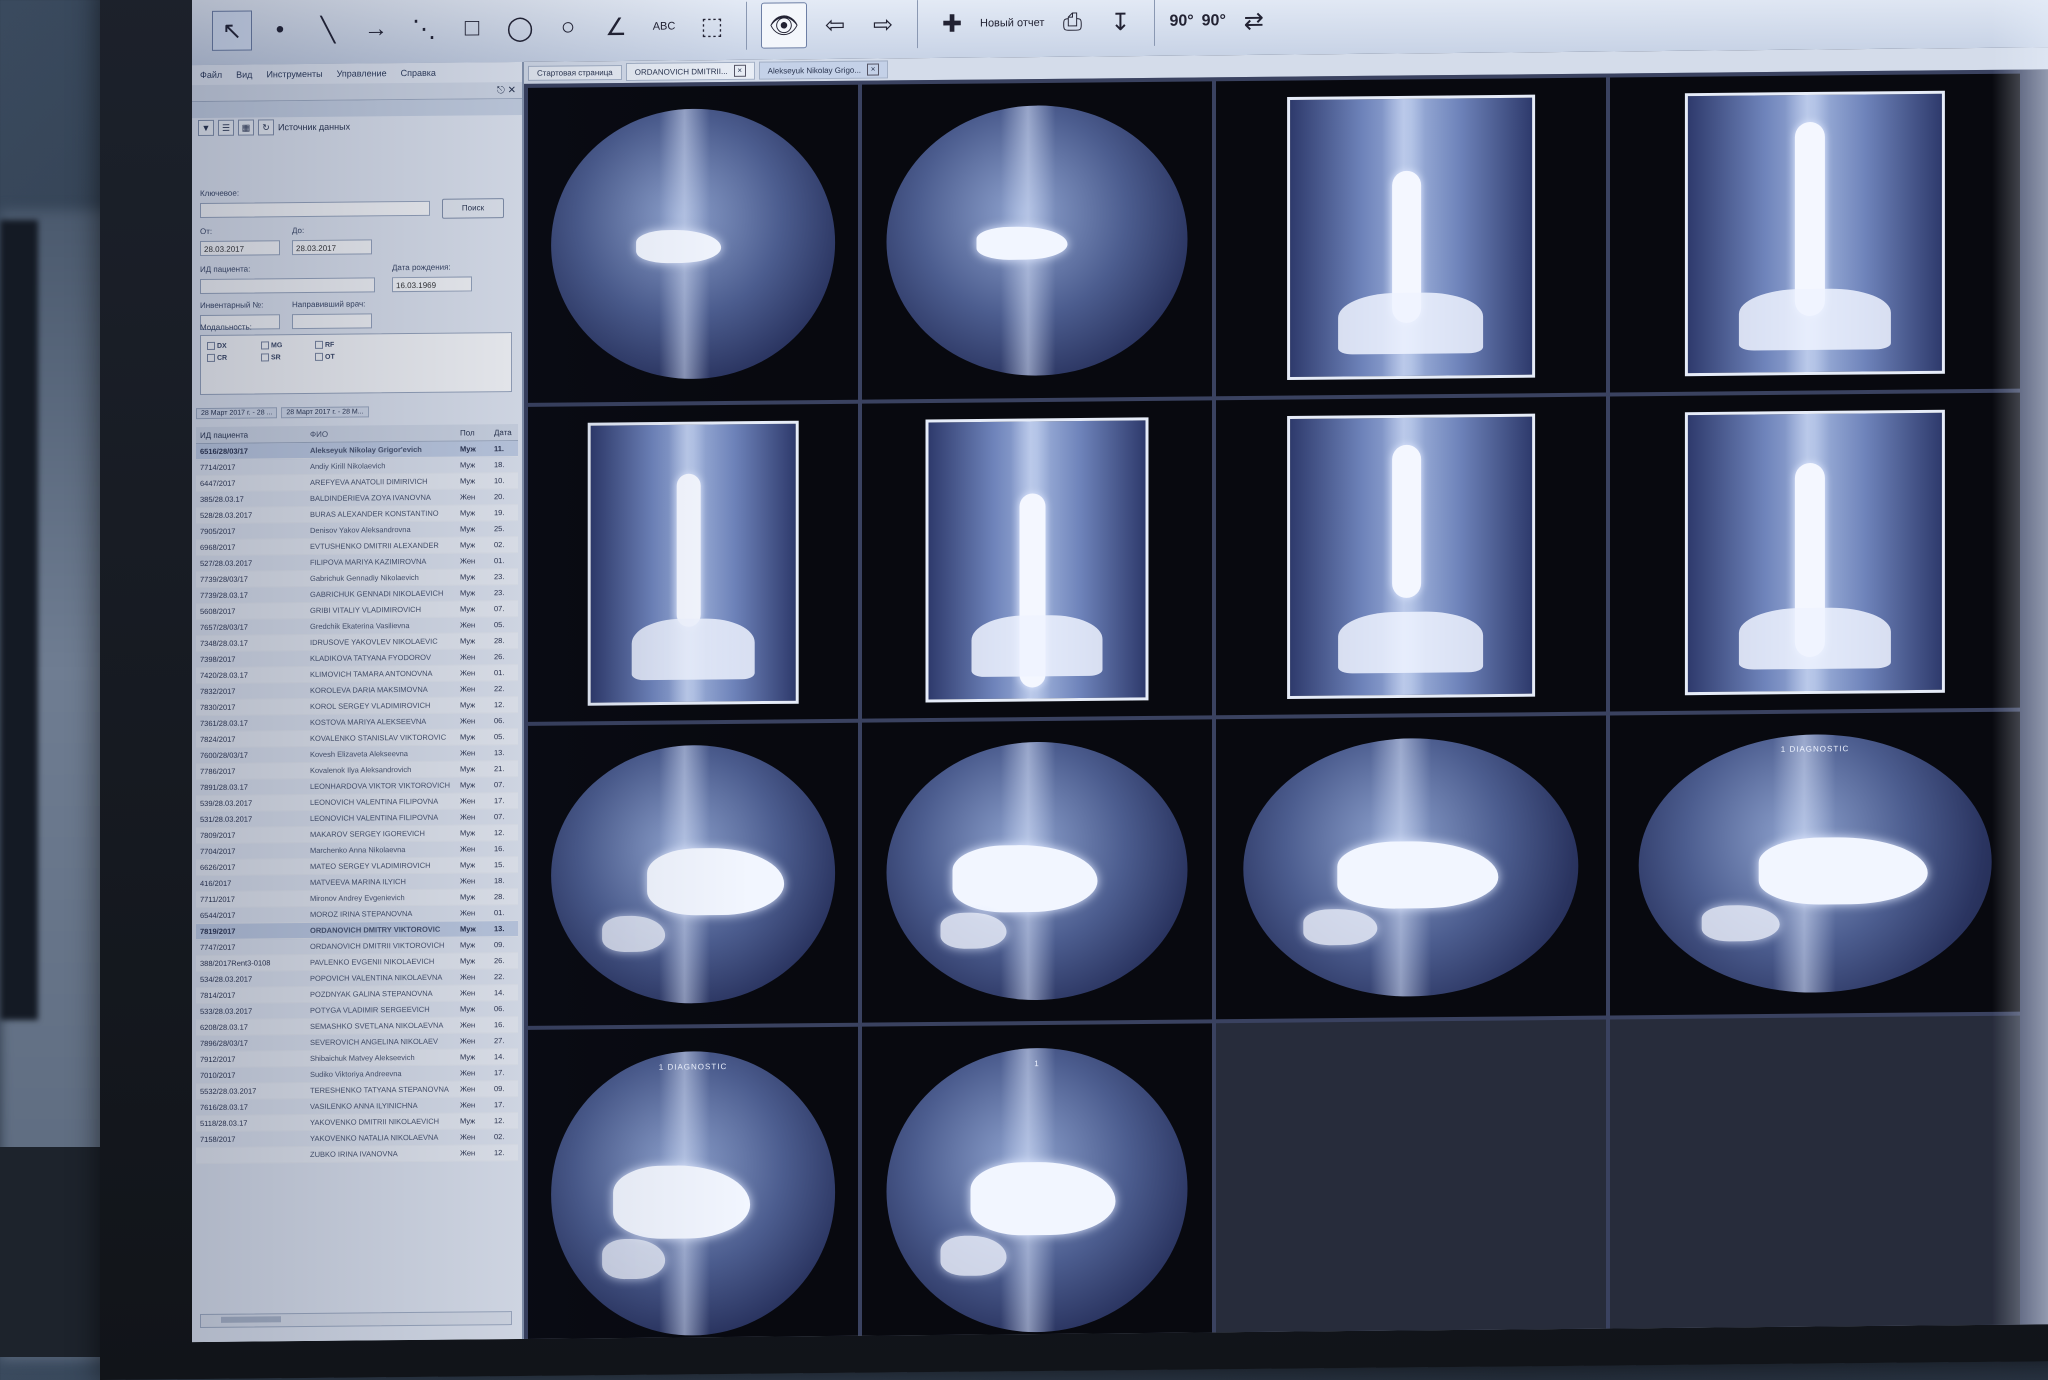 Image resolution: width=2048 pixels, height=1380 pixels. Describe the element at coordinates (332, 321) in the screenshot. I see `referring-input` at that location.